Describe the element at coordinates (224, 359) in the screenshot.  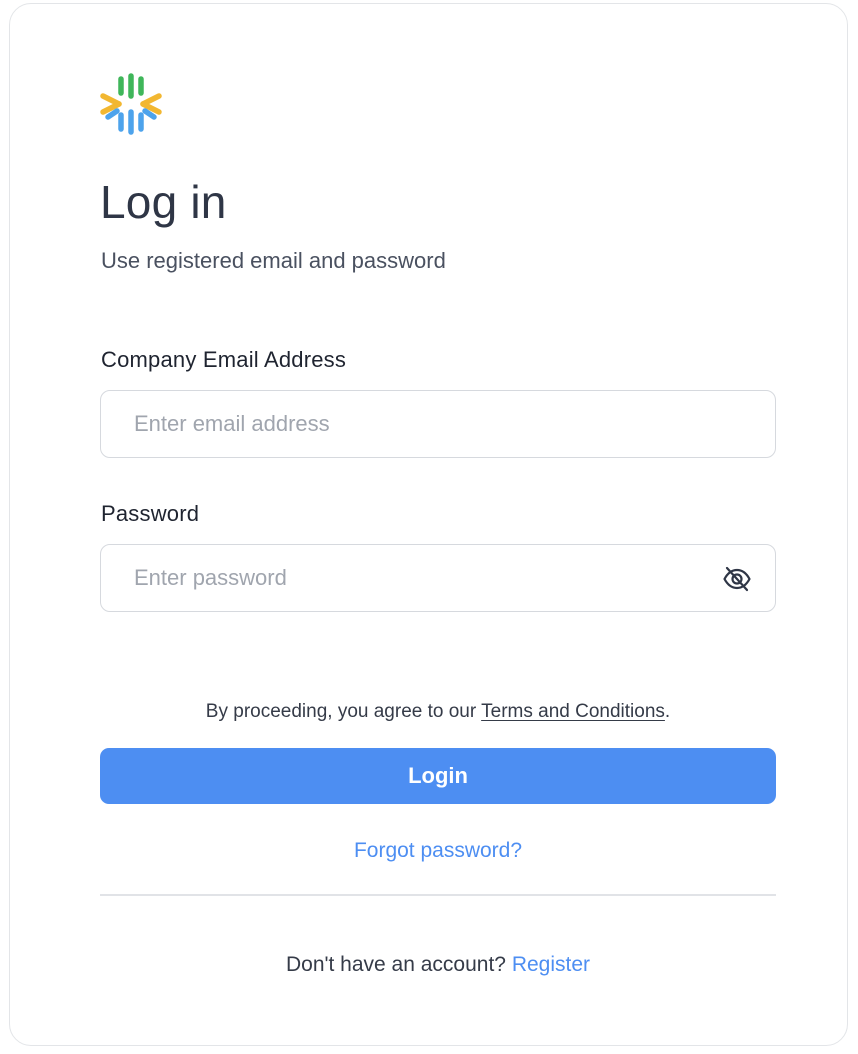
I see `email-field-label: Company Email Address` at that location.